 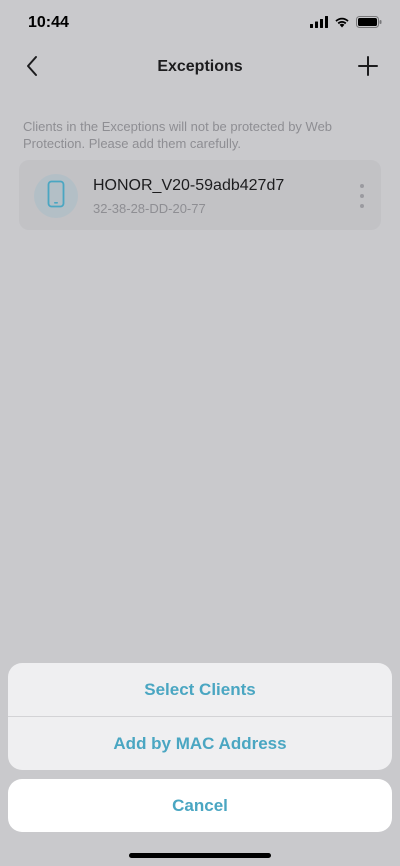 I want to click on plus-icon, so click(x=368, y=68).